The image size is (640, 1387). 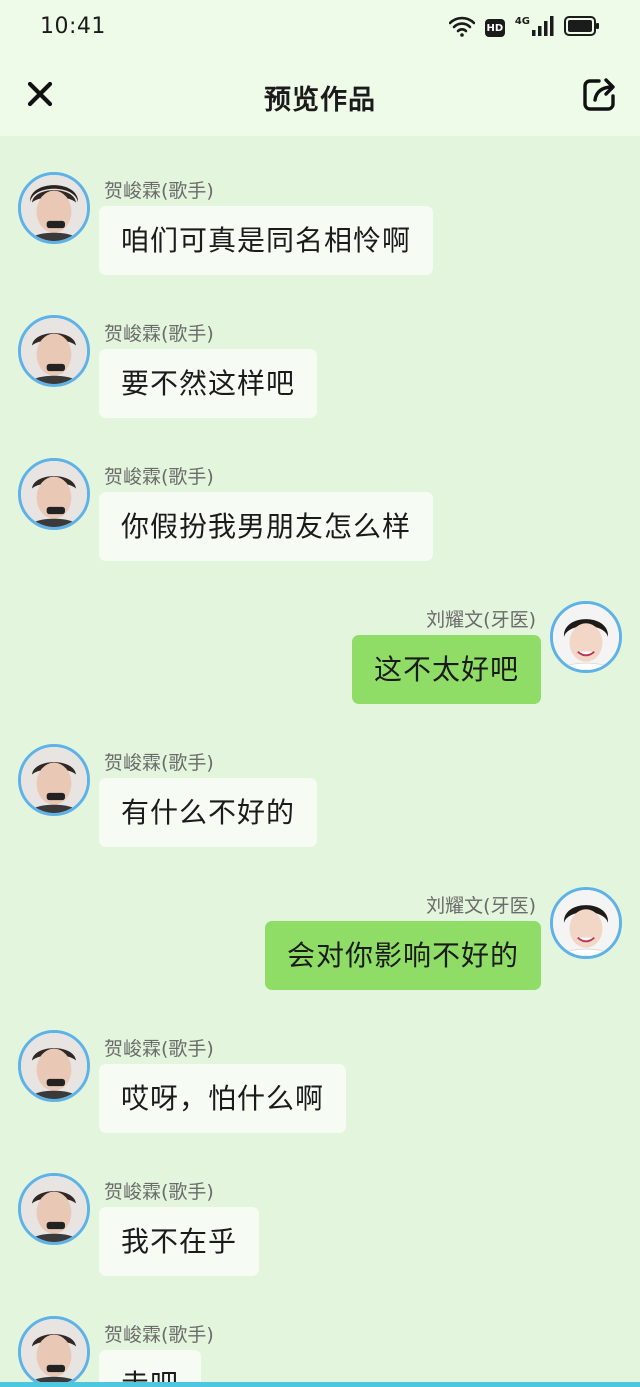 I want to click on bottom-accent-bar, so click(x=320, y=1384).